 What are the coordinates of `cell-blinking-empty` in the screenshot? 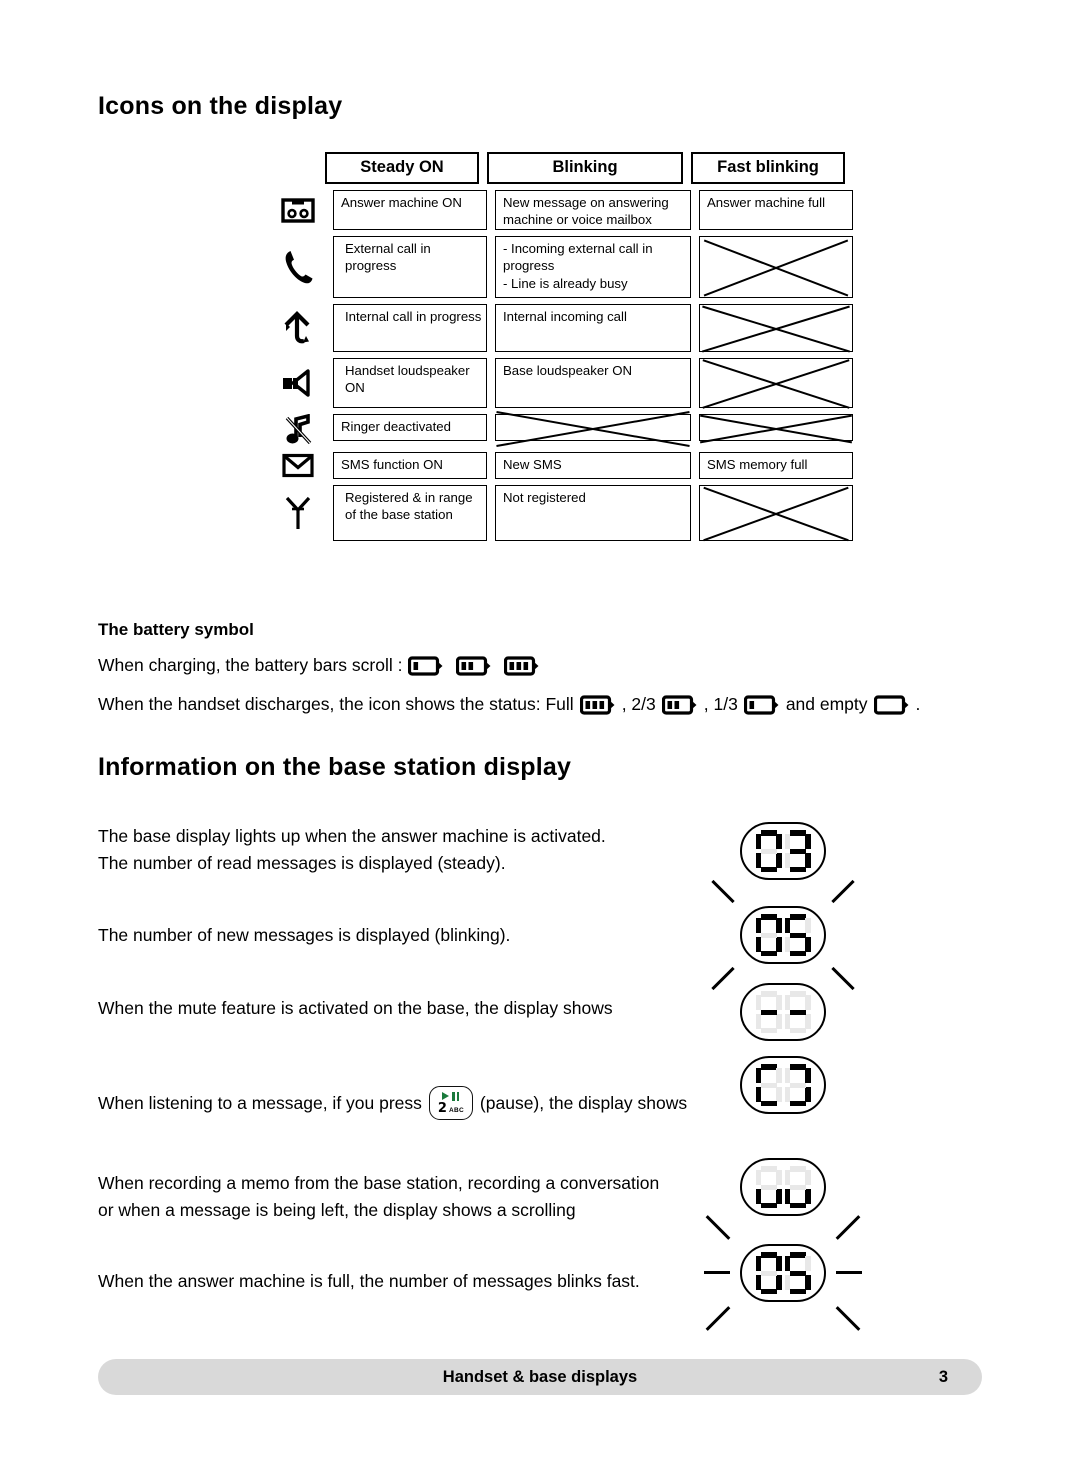 It's located at (593, 427).